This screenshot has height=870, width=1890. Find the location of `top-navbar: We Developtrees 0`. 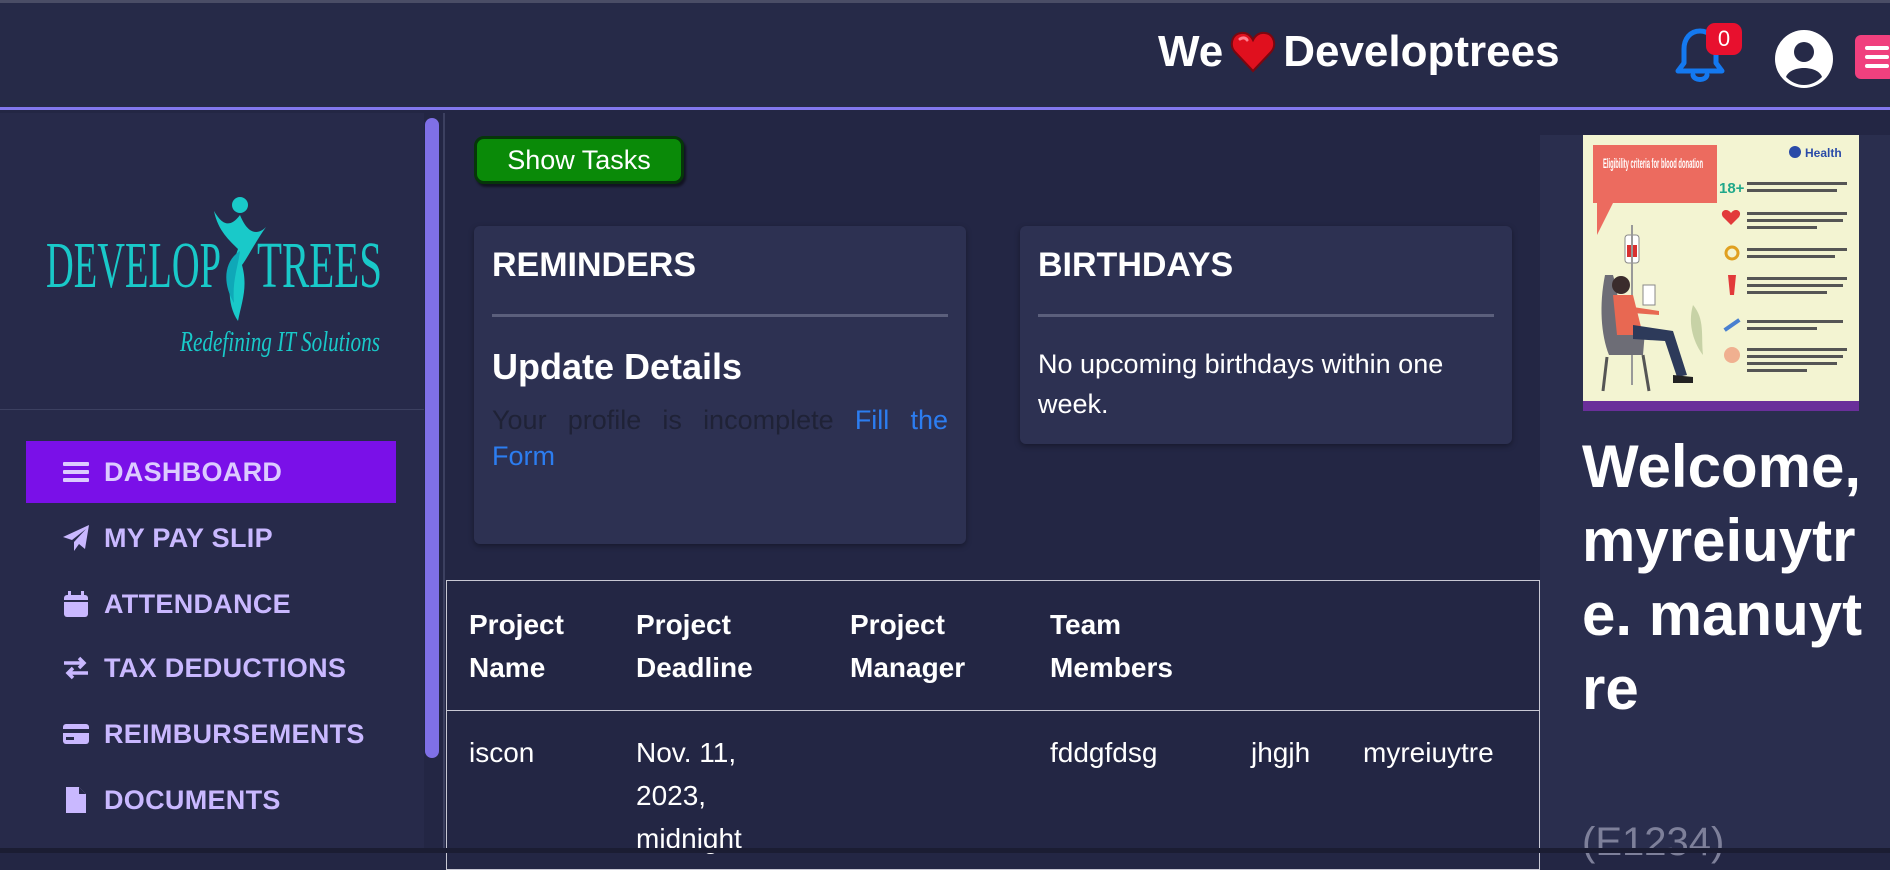

top-navbar: We Developtrees 0 is located at coordinates (945, 55).